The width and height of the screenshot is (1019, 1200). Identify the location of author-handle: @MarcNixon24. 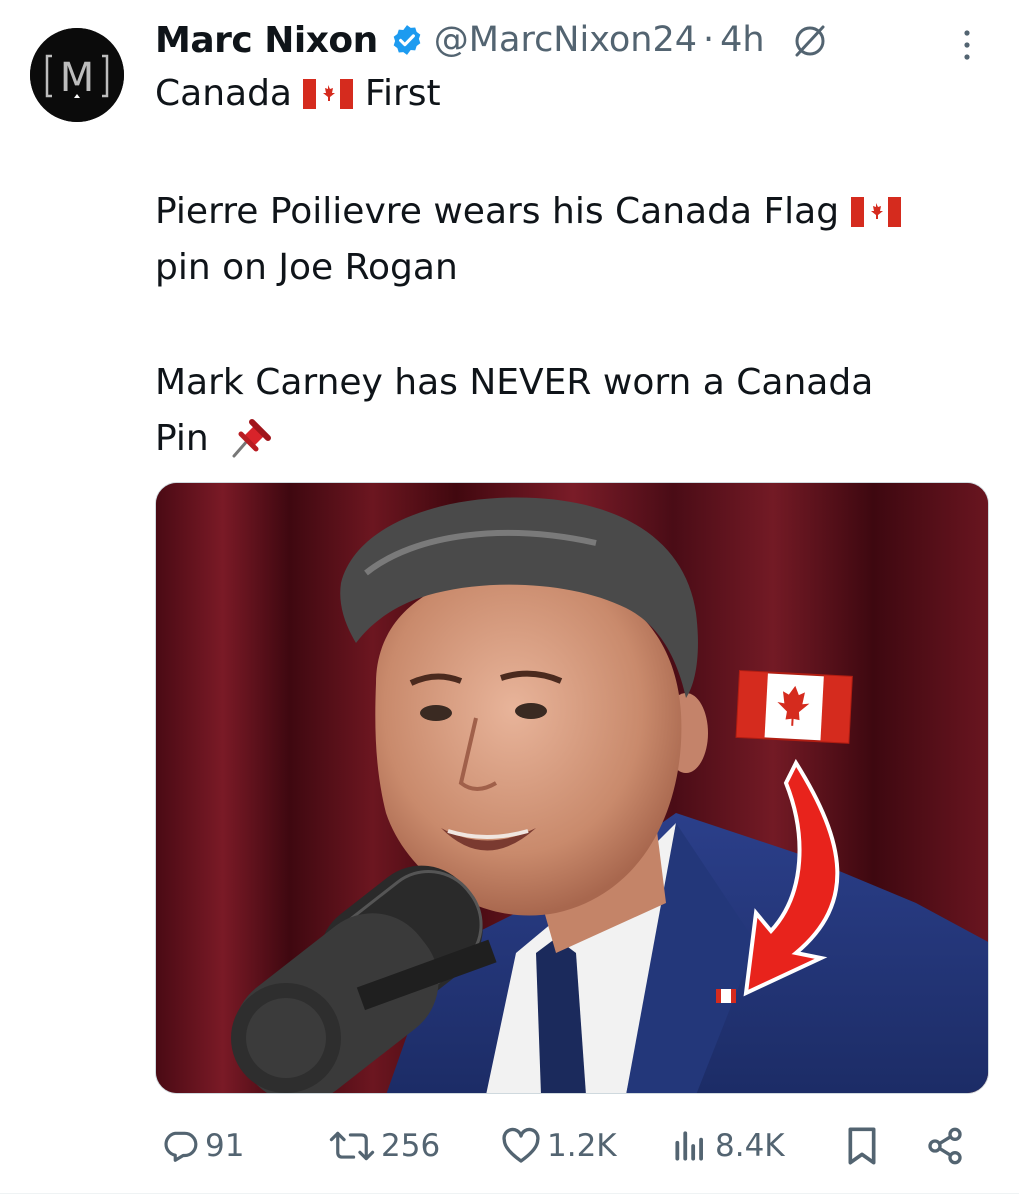
(565, 40).